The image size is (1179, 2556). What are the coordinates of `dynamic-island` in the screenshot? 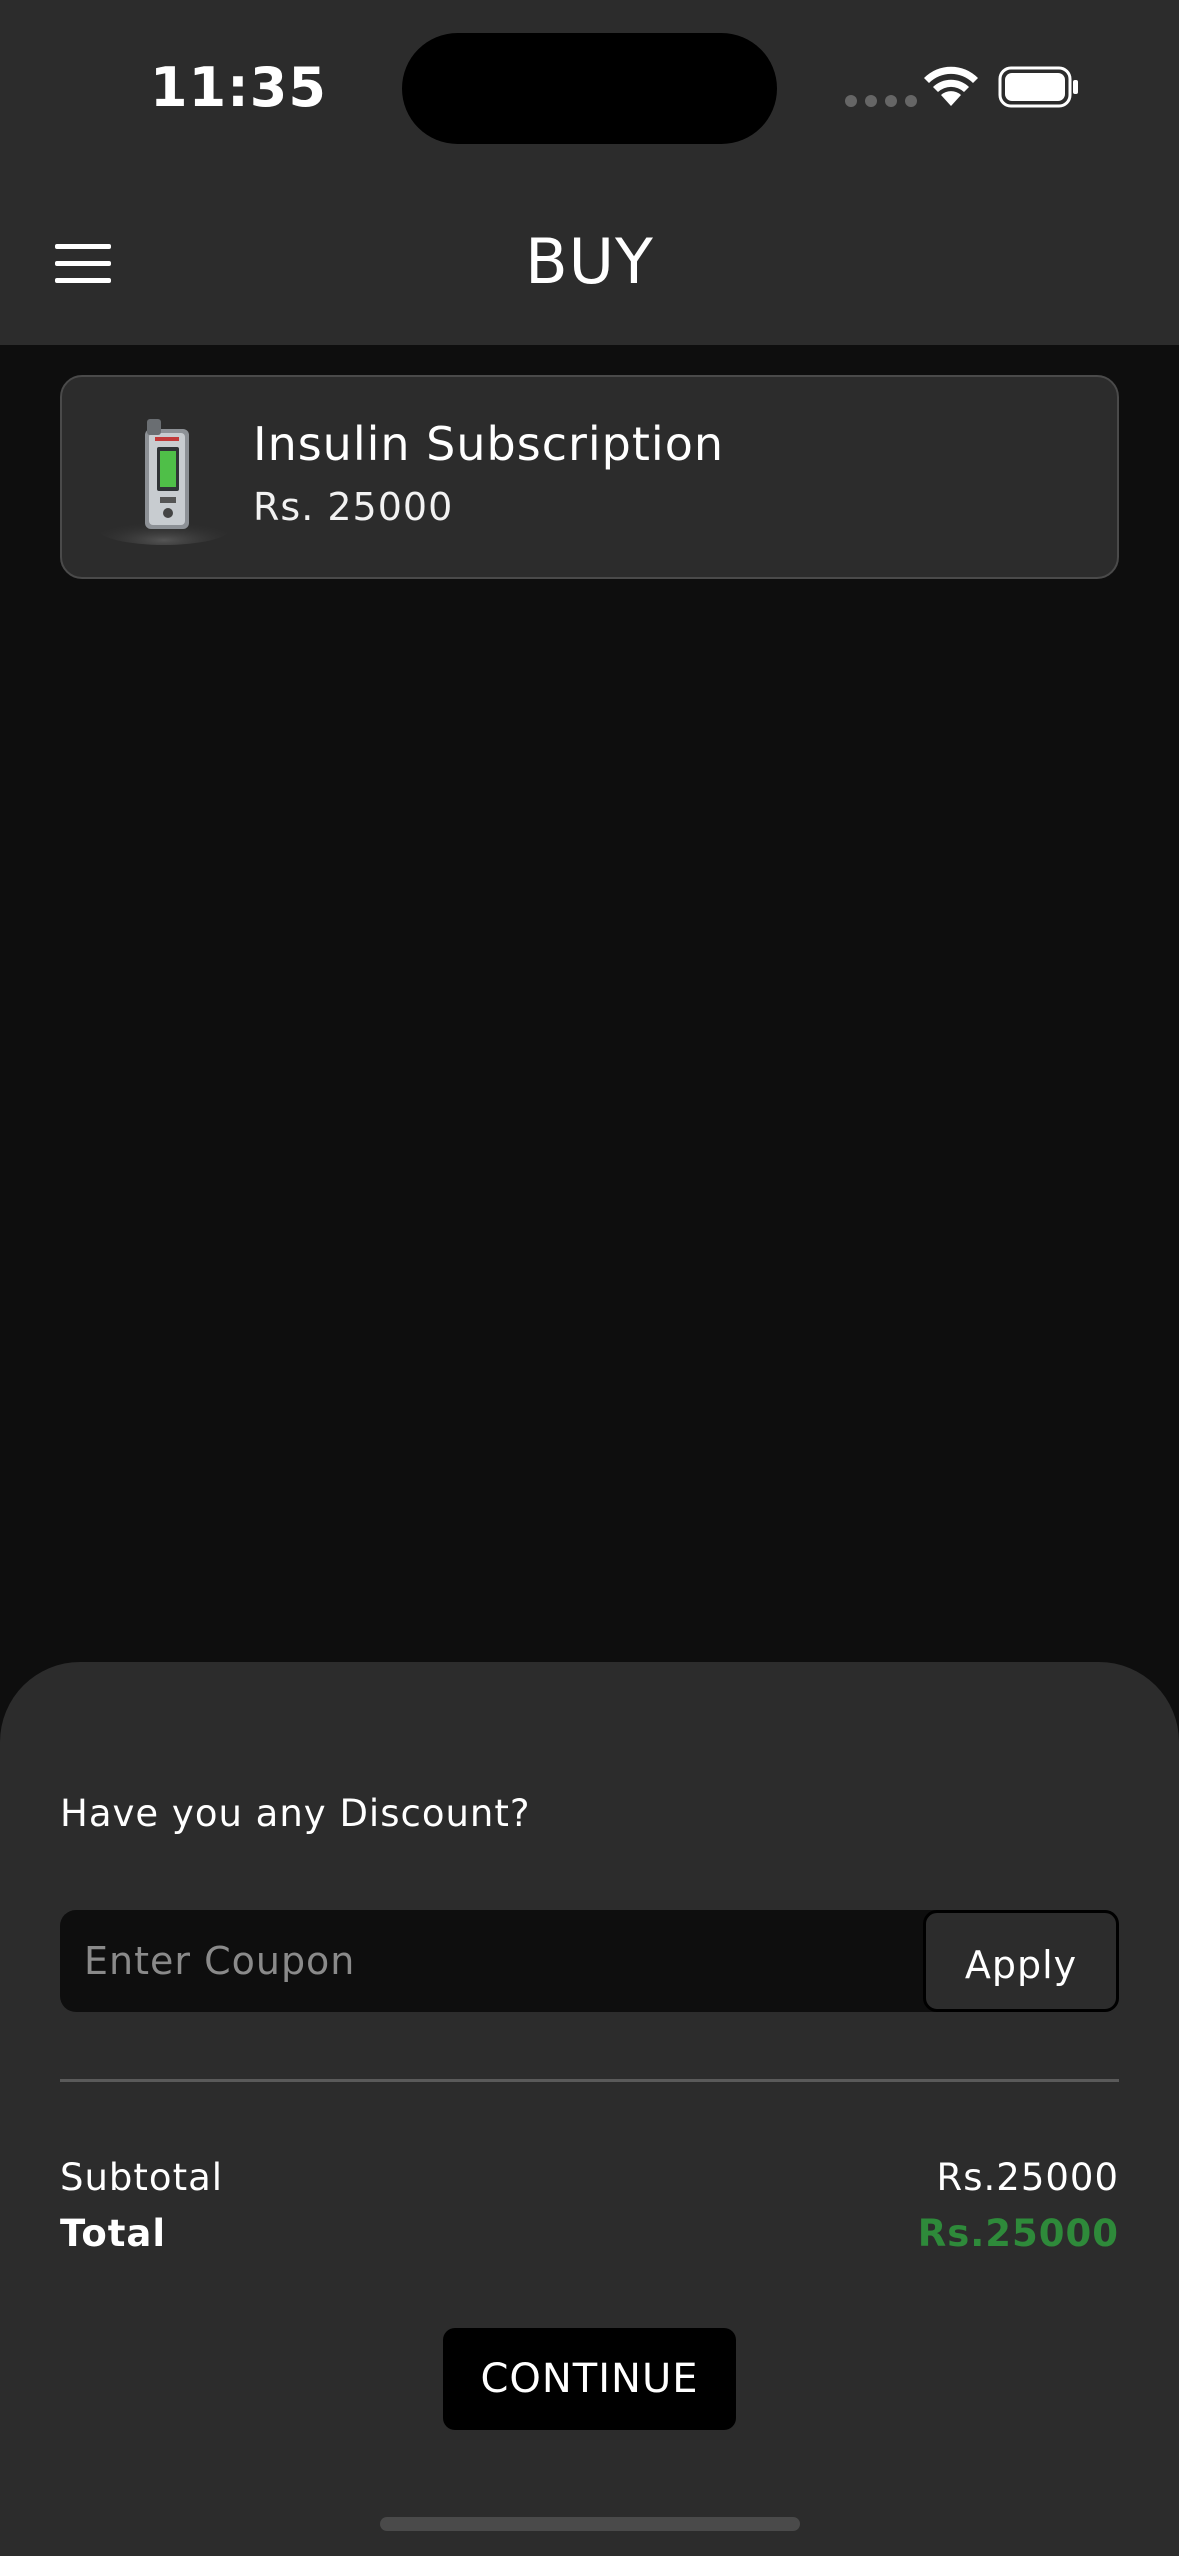 It's located at (589, 88).